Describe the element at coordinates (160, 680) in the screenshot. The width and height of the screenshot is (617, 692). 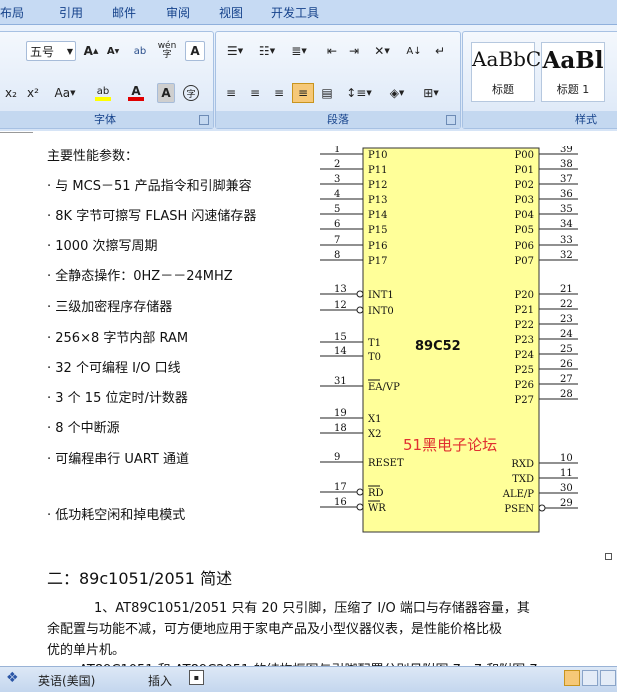
I see `insert-mode-indicator: 插入` at that location.